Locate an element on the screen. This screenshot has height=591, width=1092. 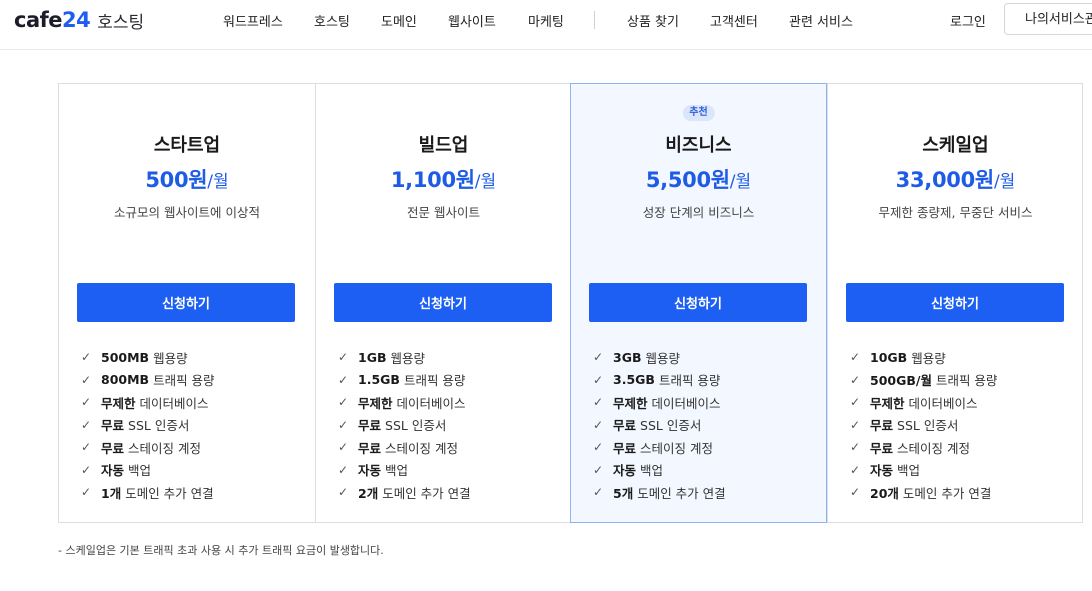
nav-item-hosting: 호스팅 is located at coordinates (332, 20).